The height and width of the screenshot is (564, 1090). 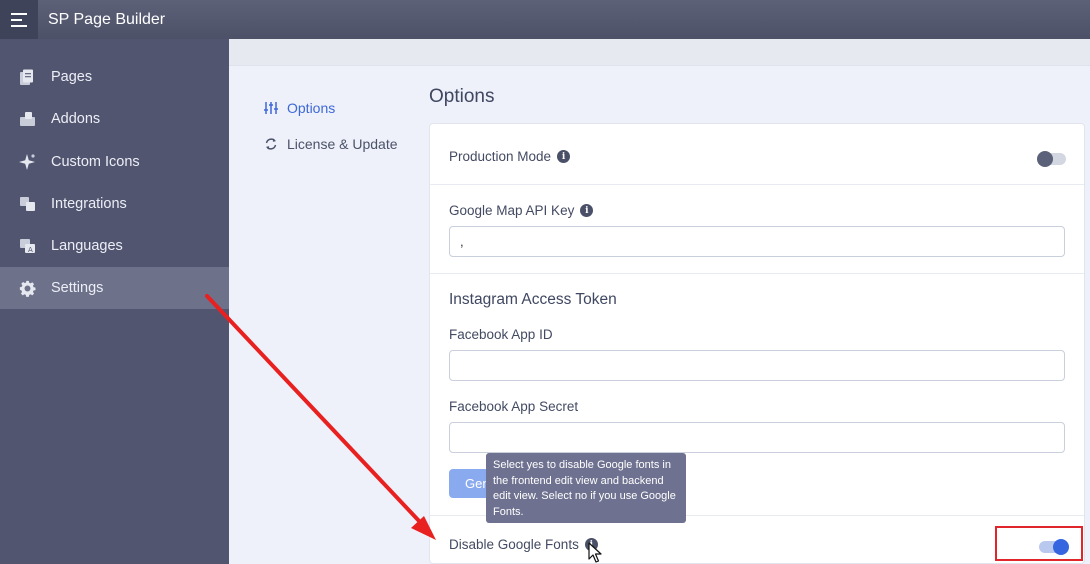 I want to click on sidebar-item-label: Integrations, so click(x=89, y=204).